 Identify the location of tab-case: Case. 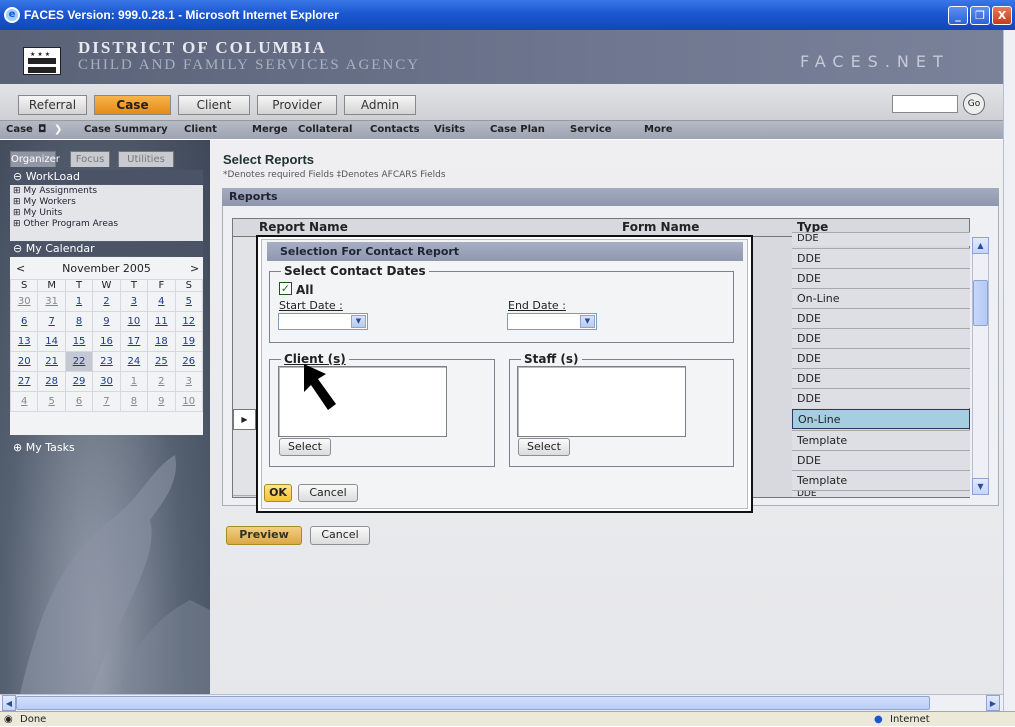
(132, 105).